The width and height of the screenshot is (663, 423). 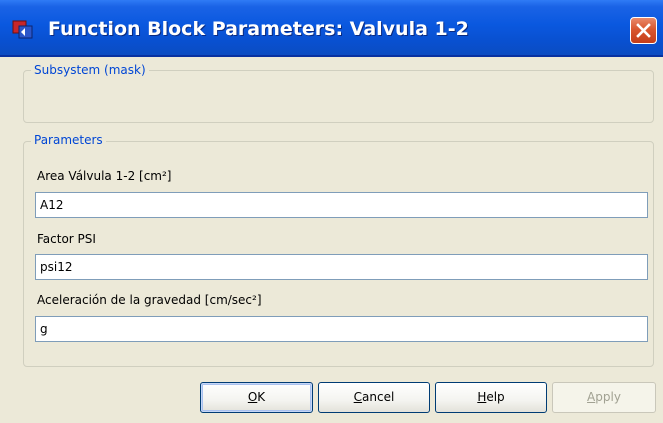 I want to click on factor-psi-field: psi12, so click(x=341, y=267).